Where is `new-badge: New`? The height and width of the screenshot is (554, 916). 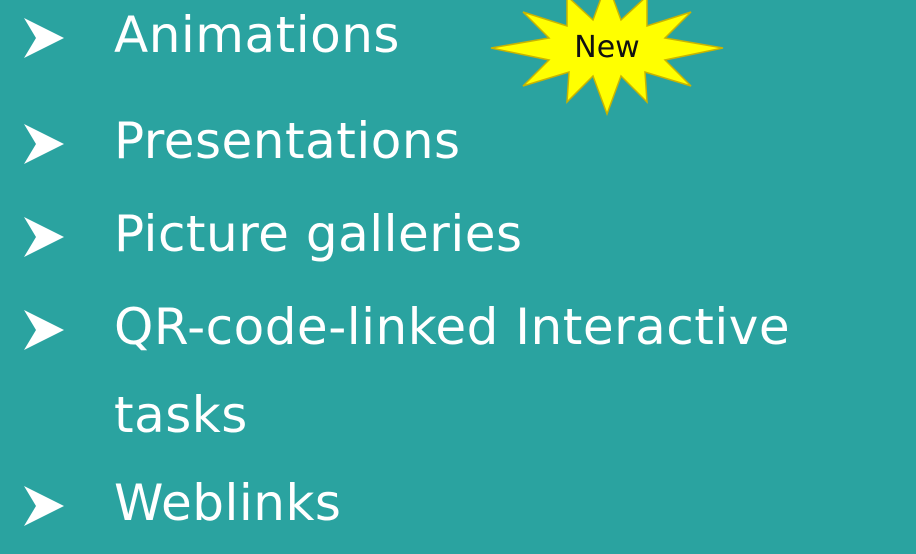
new-badge: New is located at coordinates (607, 59).